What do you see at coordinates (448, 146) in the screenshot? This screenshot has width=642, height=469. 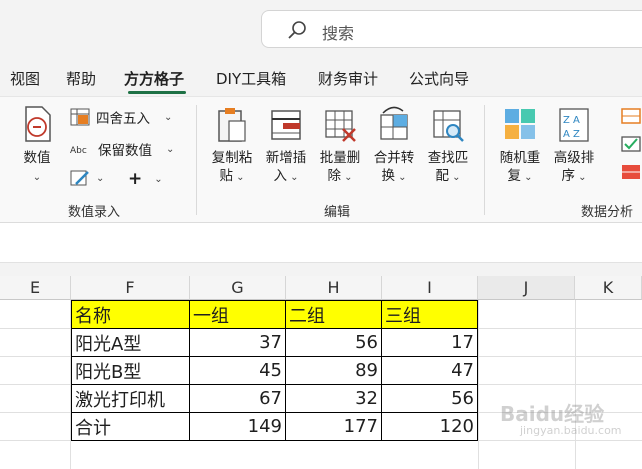 I see `find-match-button: 查找匹 配 ⌄` at bounding box center [448, 146].